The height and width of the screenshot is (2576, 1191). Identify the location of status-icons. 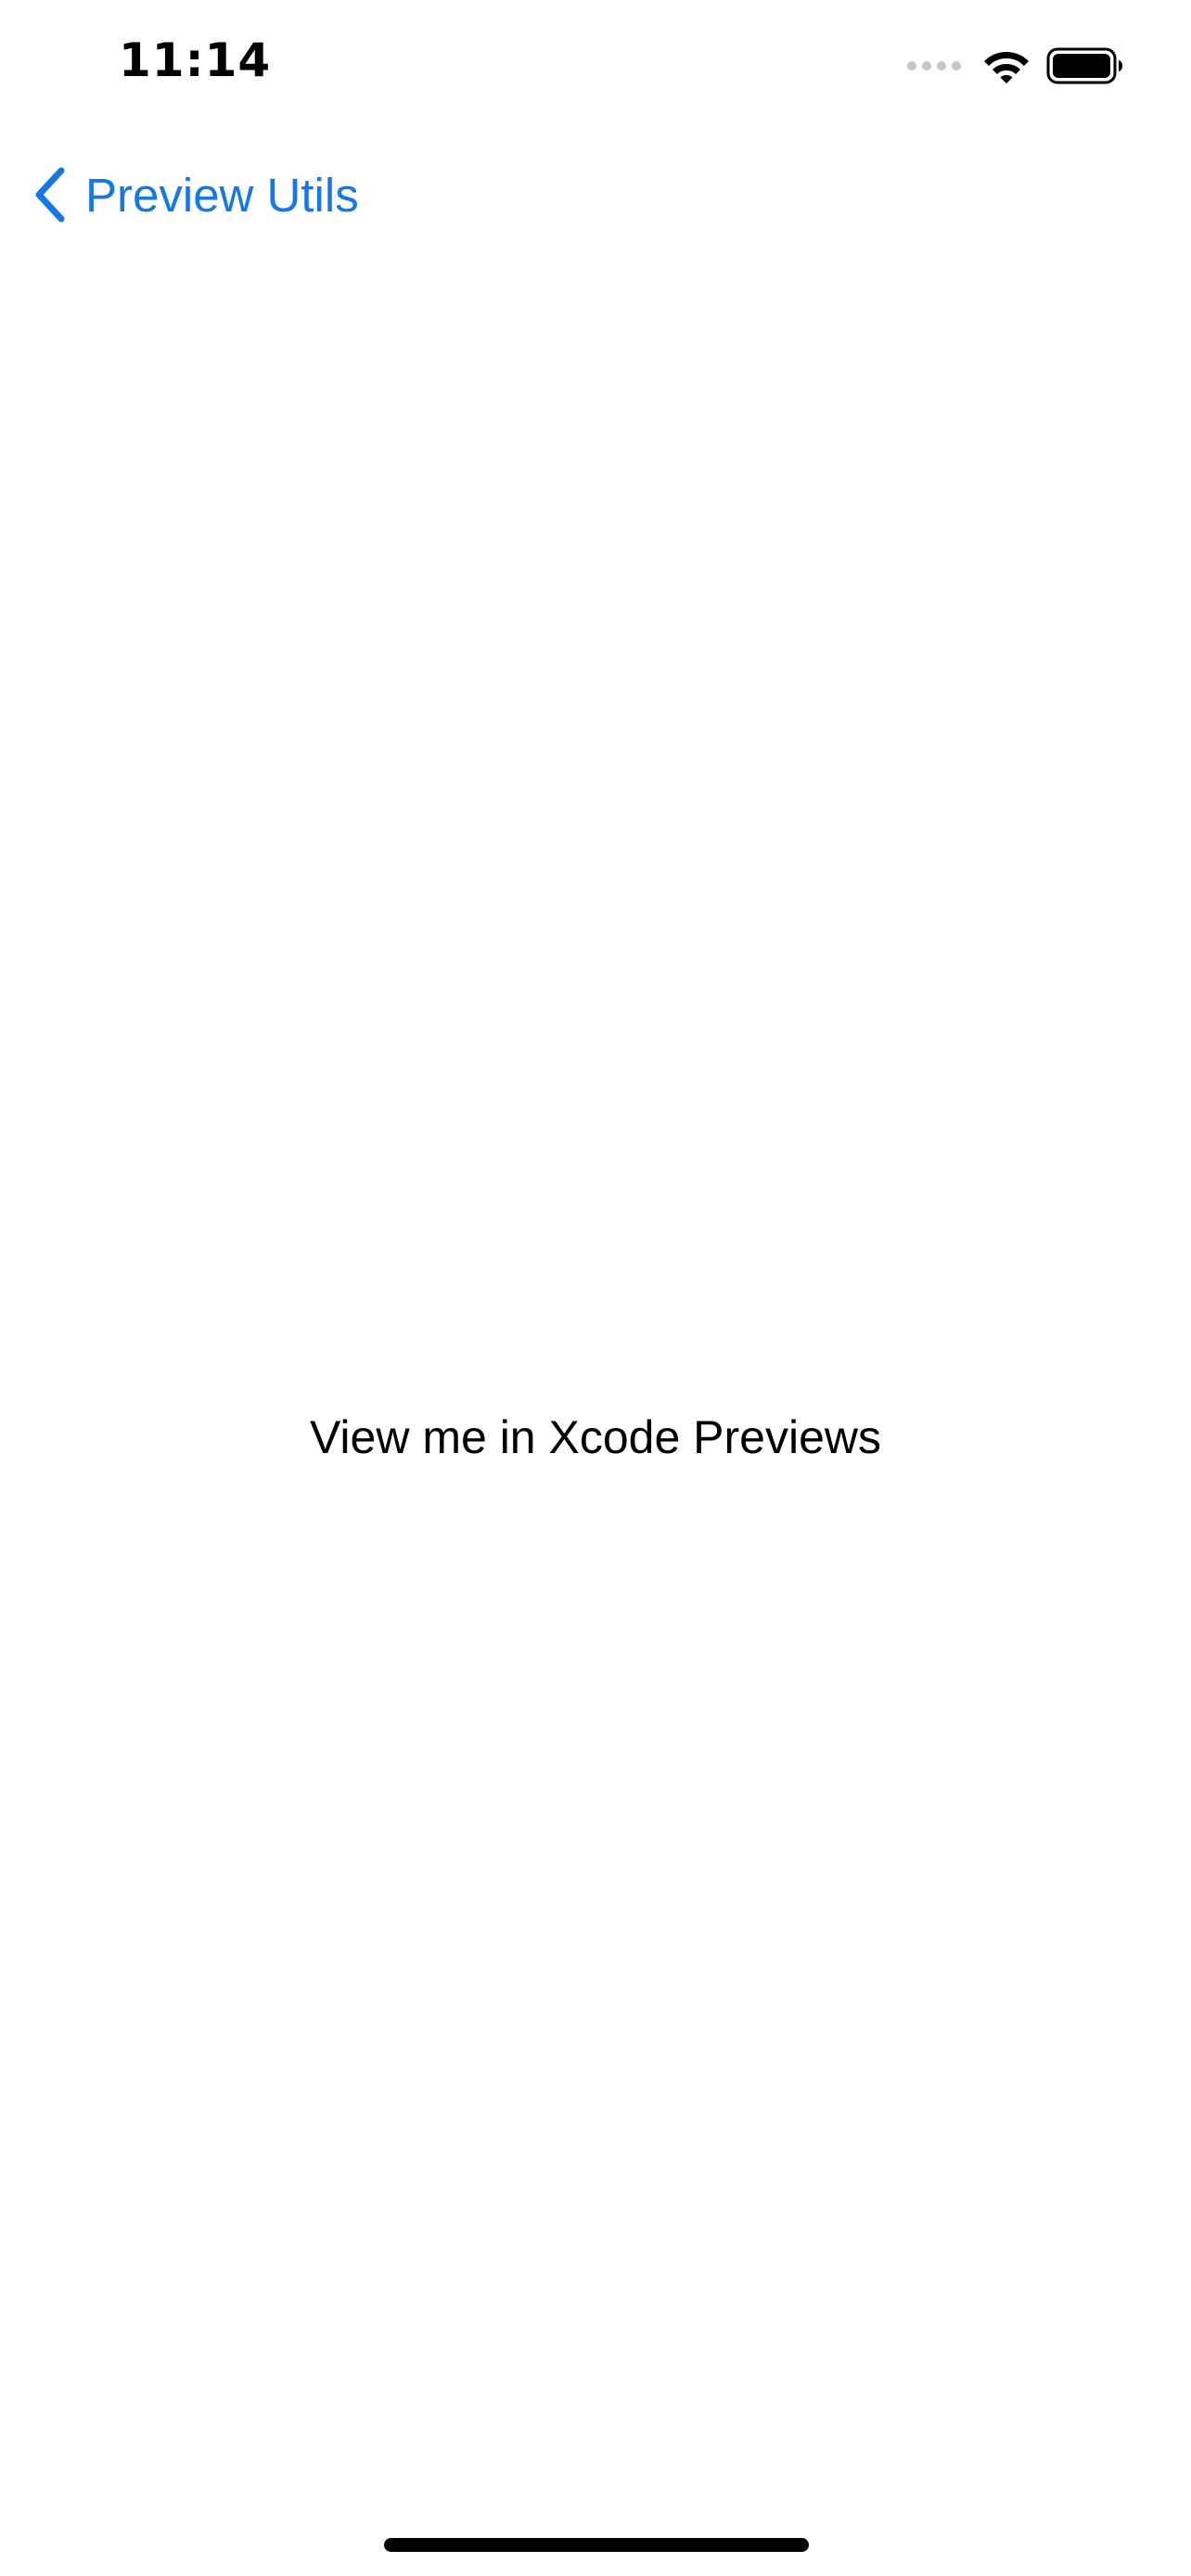
(1015, 66).